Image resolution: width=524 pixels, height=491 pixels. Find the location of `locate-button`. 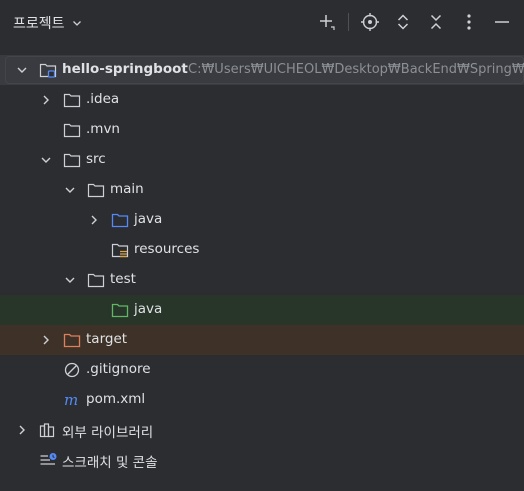

locate-button is located at coordinates (370, 22).